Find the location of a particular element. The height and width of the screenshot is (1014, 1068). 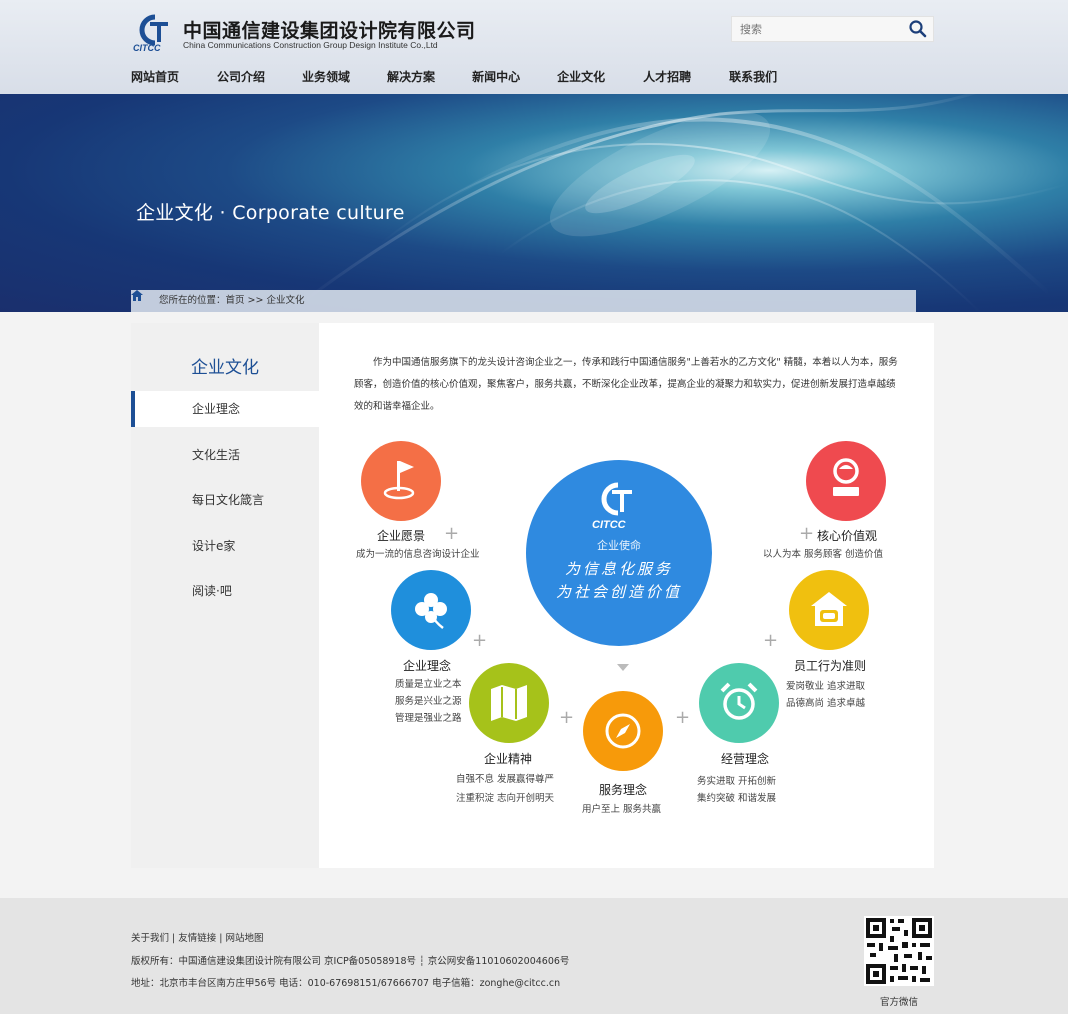

idea-title: 企业理念 is located at coordinates (427, 666).